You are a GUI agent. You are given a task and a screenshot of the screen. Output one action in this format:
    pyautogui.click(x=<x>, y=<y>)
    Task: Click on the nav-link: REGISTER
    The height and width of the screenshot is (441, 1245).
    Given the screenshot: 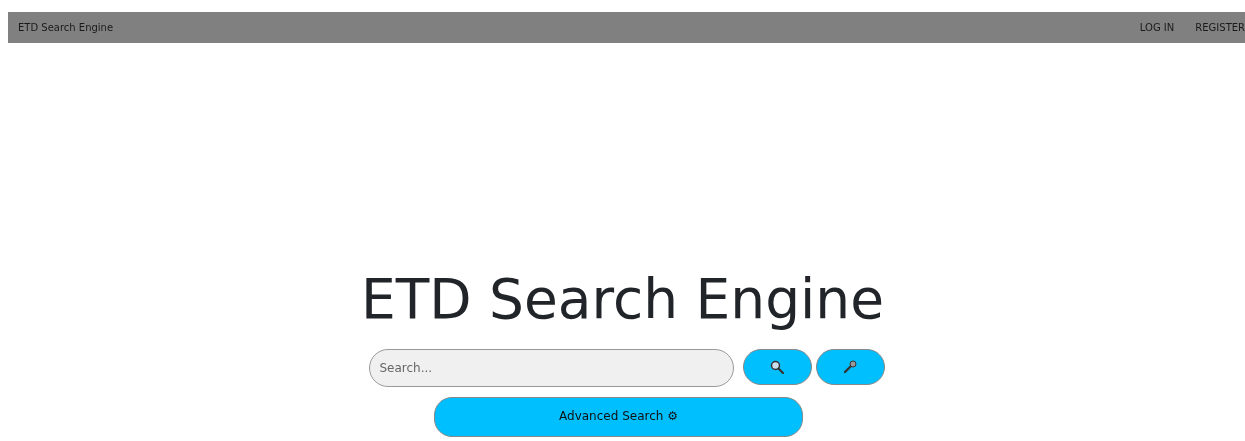 What is the action you would take?
    pyautogui.click(x=1220, y=27)
    